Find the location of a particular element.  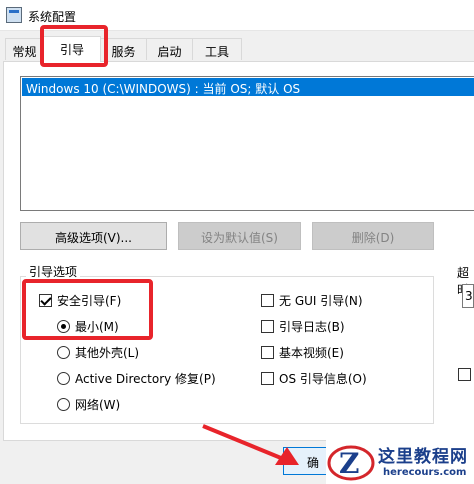

system-config-icon is located at coordinates (14, 15).